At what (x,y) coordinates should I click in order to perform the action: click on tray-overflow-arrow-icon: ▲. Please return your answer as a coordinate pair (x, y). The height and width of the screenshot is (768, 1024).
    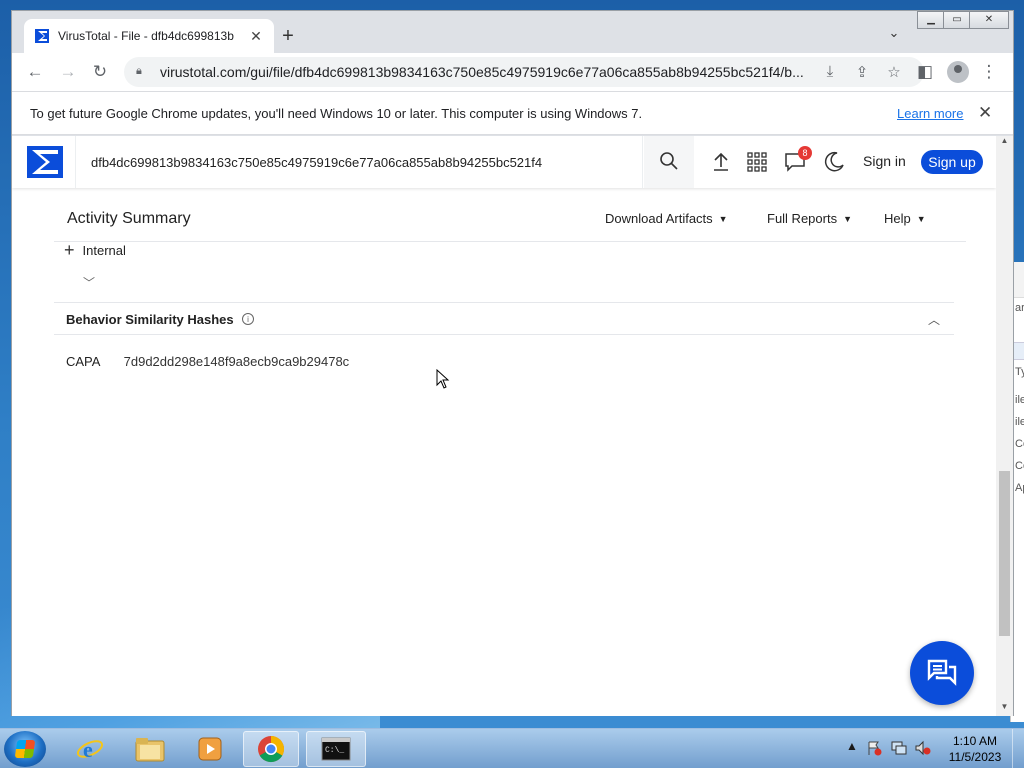
    Looking at the image, I should click on (852, 746).